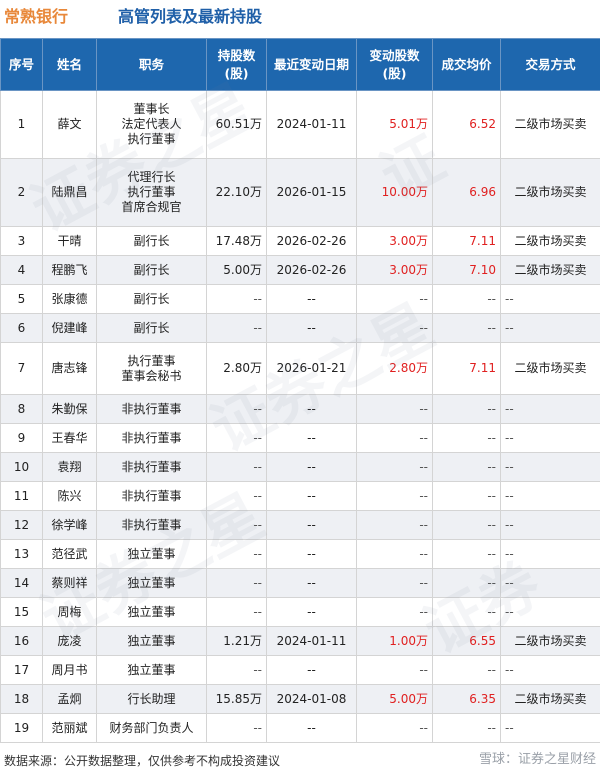 This screenshot has width=600, height=771. What do you see at coordinates (21, 124) in the screenshot?
I see `row-number: 1` at bounding box center [21, 124].